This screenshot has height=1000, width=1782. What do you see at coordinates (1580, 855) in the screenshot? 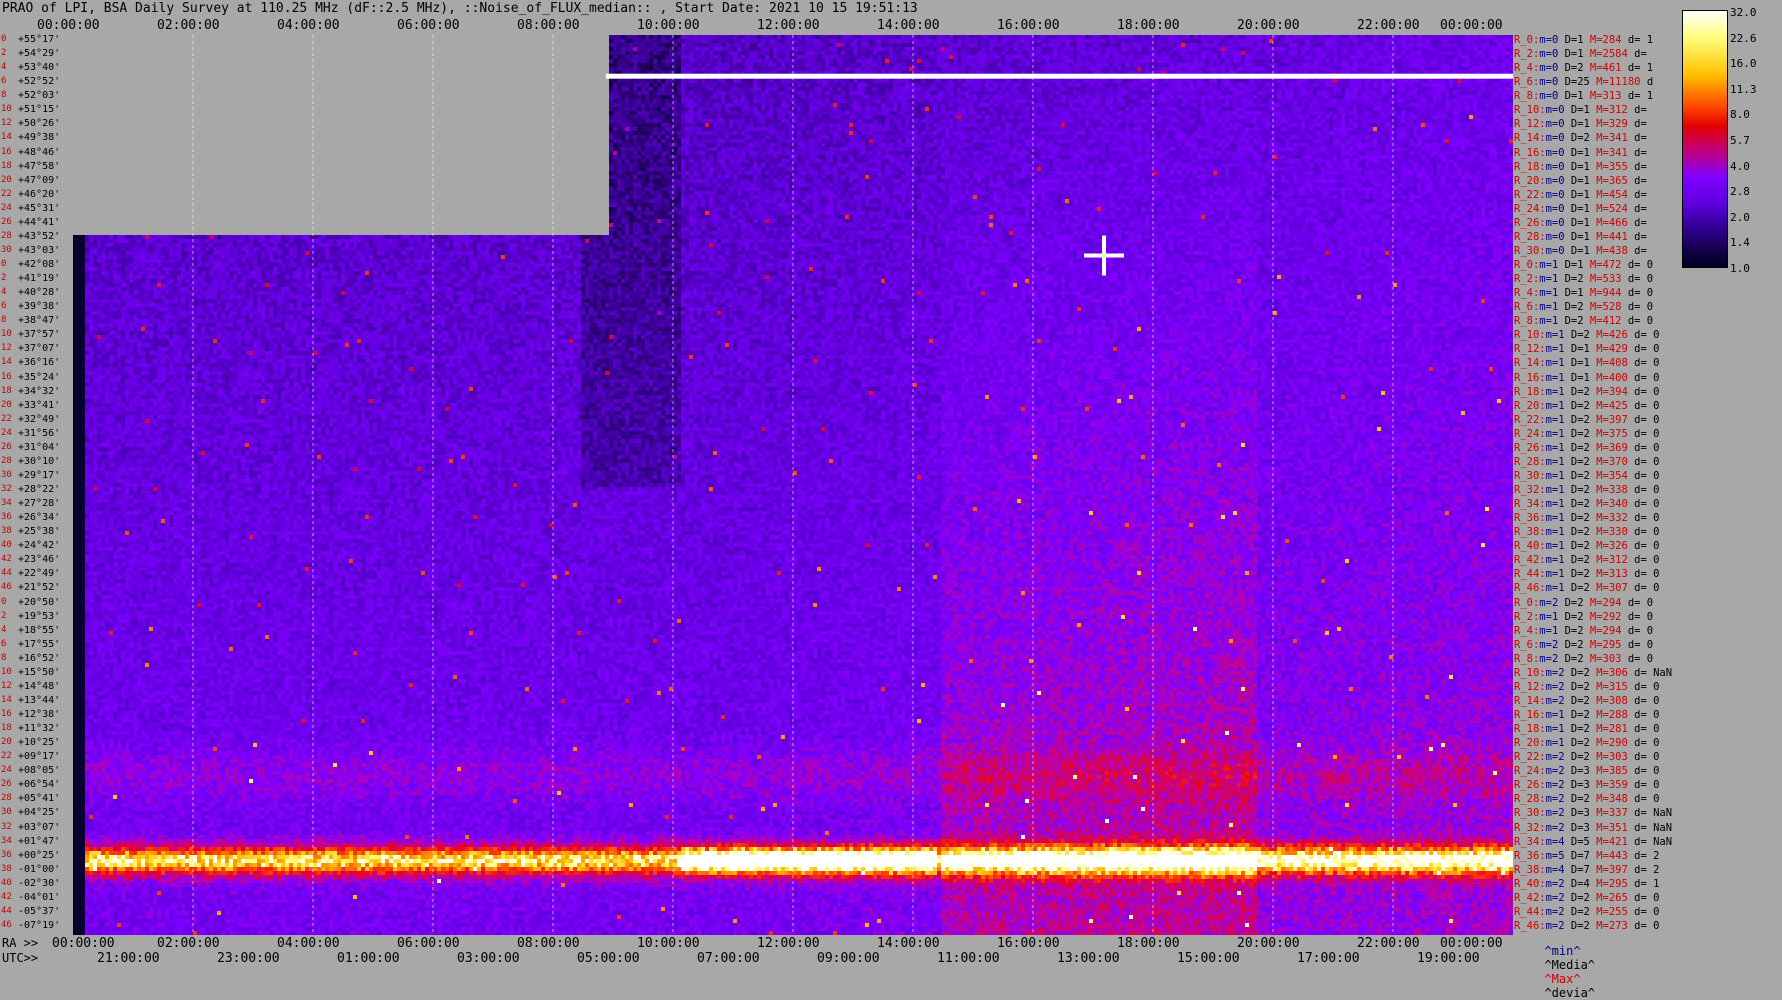
I see `receiver-median: D=7` at bounding box center [1580, 855].